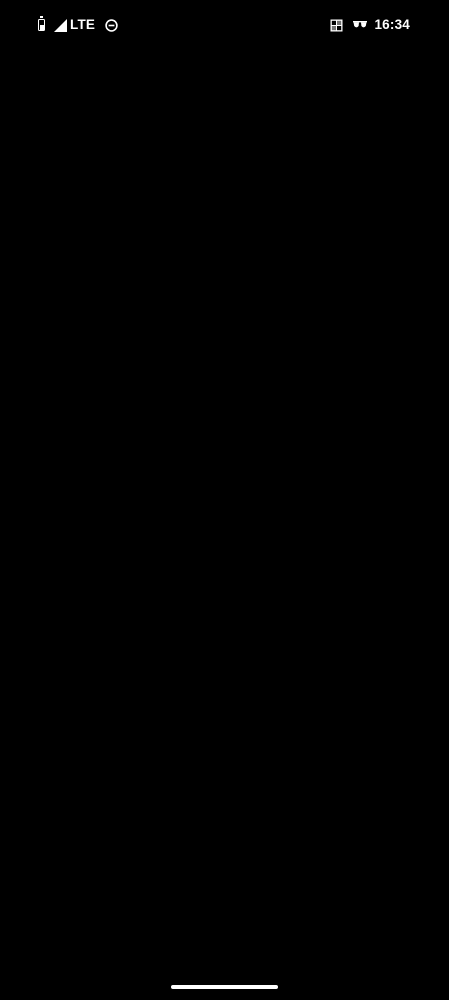 Image resolution: width=449 pixels, height=1000 pixels. What do you see at coordinates (336, 25) in the screenshot?
I see `app-notification-icon` at bounding box center [336, 25].